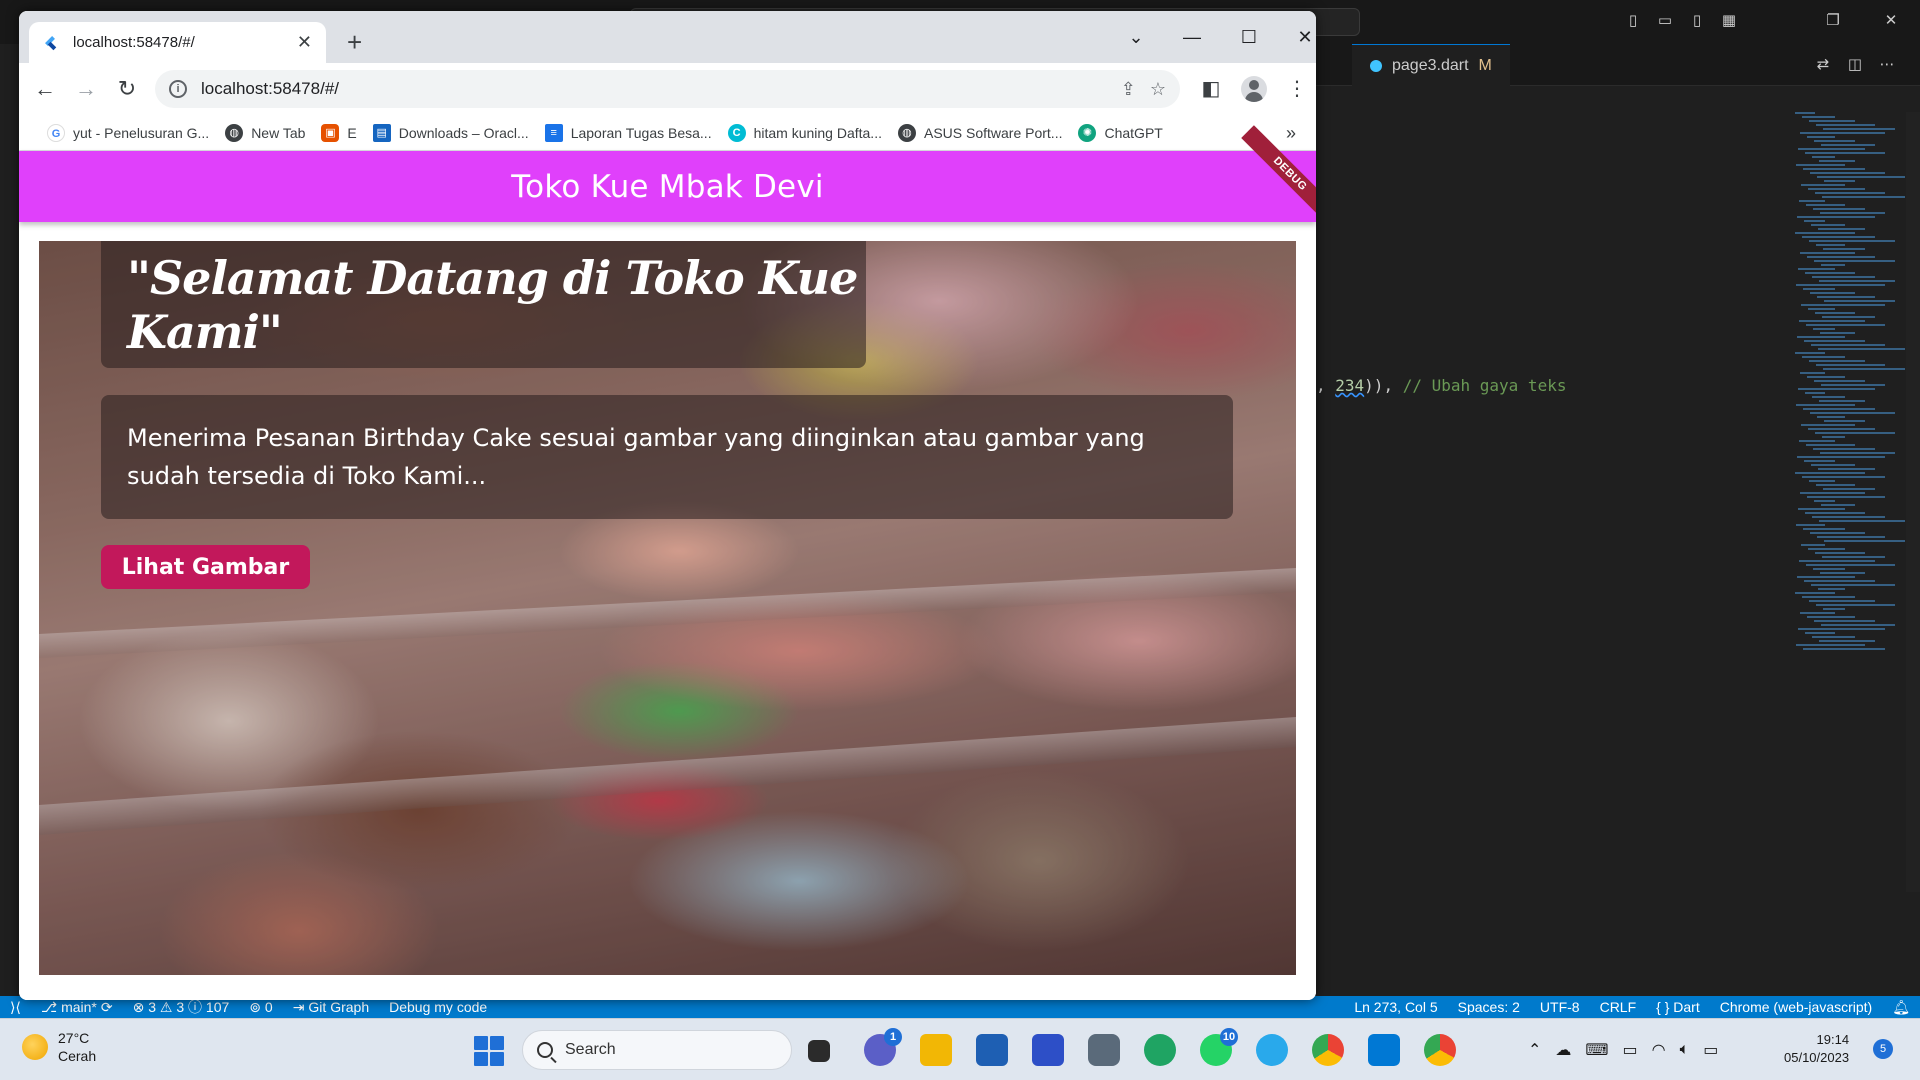  What do you see at coordinates (1254, 89) in the screenshot?
I see `profile-avatar` at bounding box center [1254, 89].